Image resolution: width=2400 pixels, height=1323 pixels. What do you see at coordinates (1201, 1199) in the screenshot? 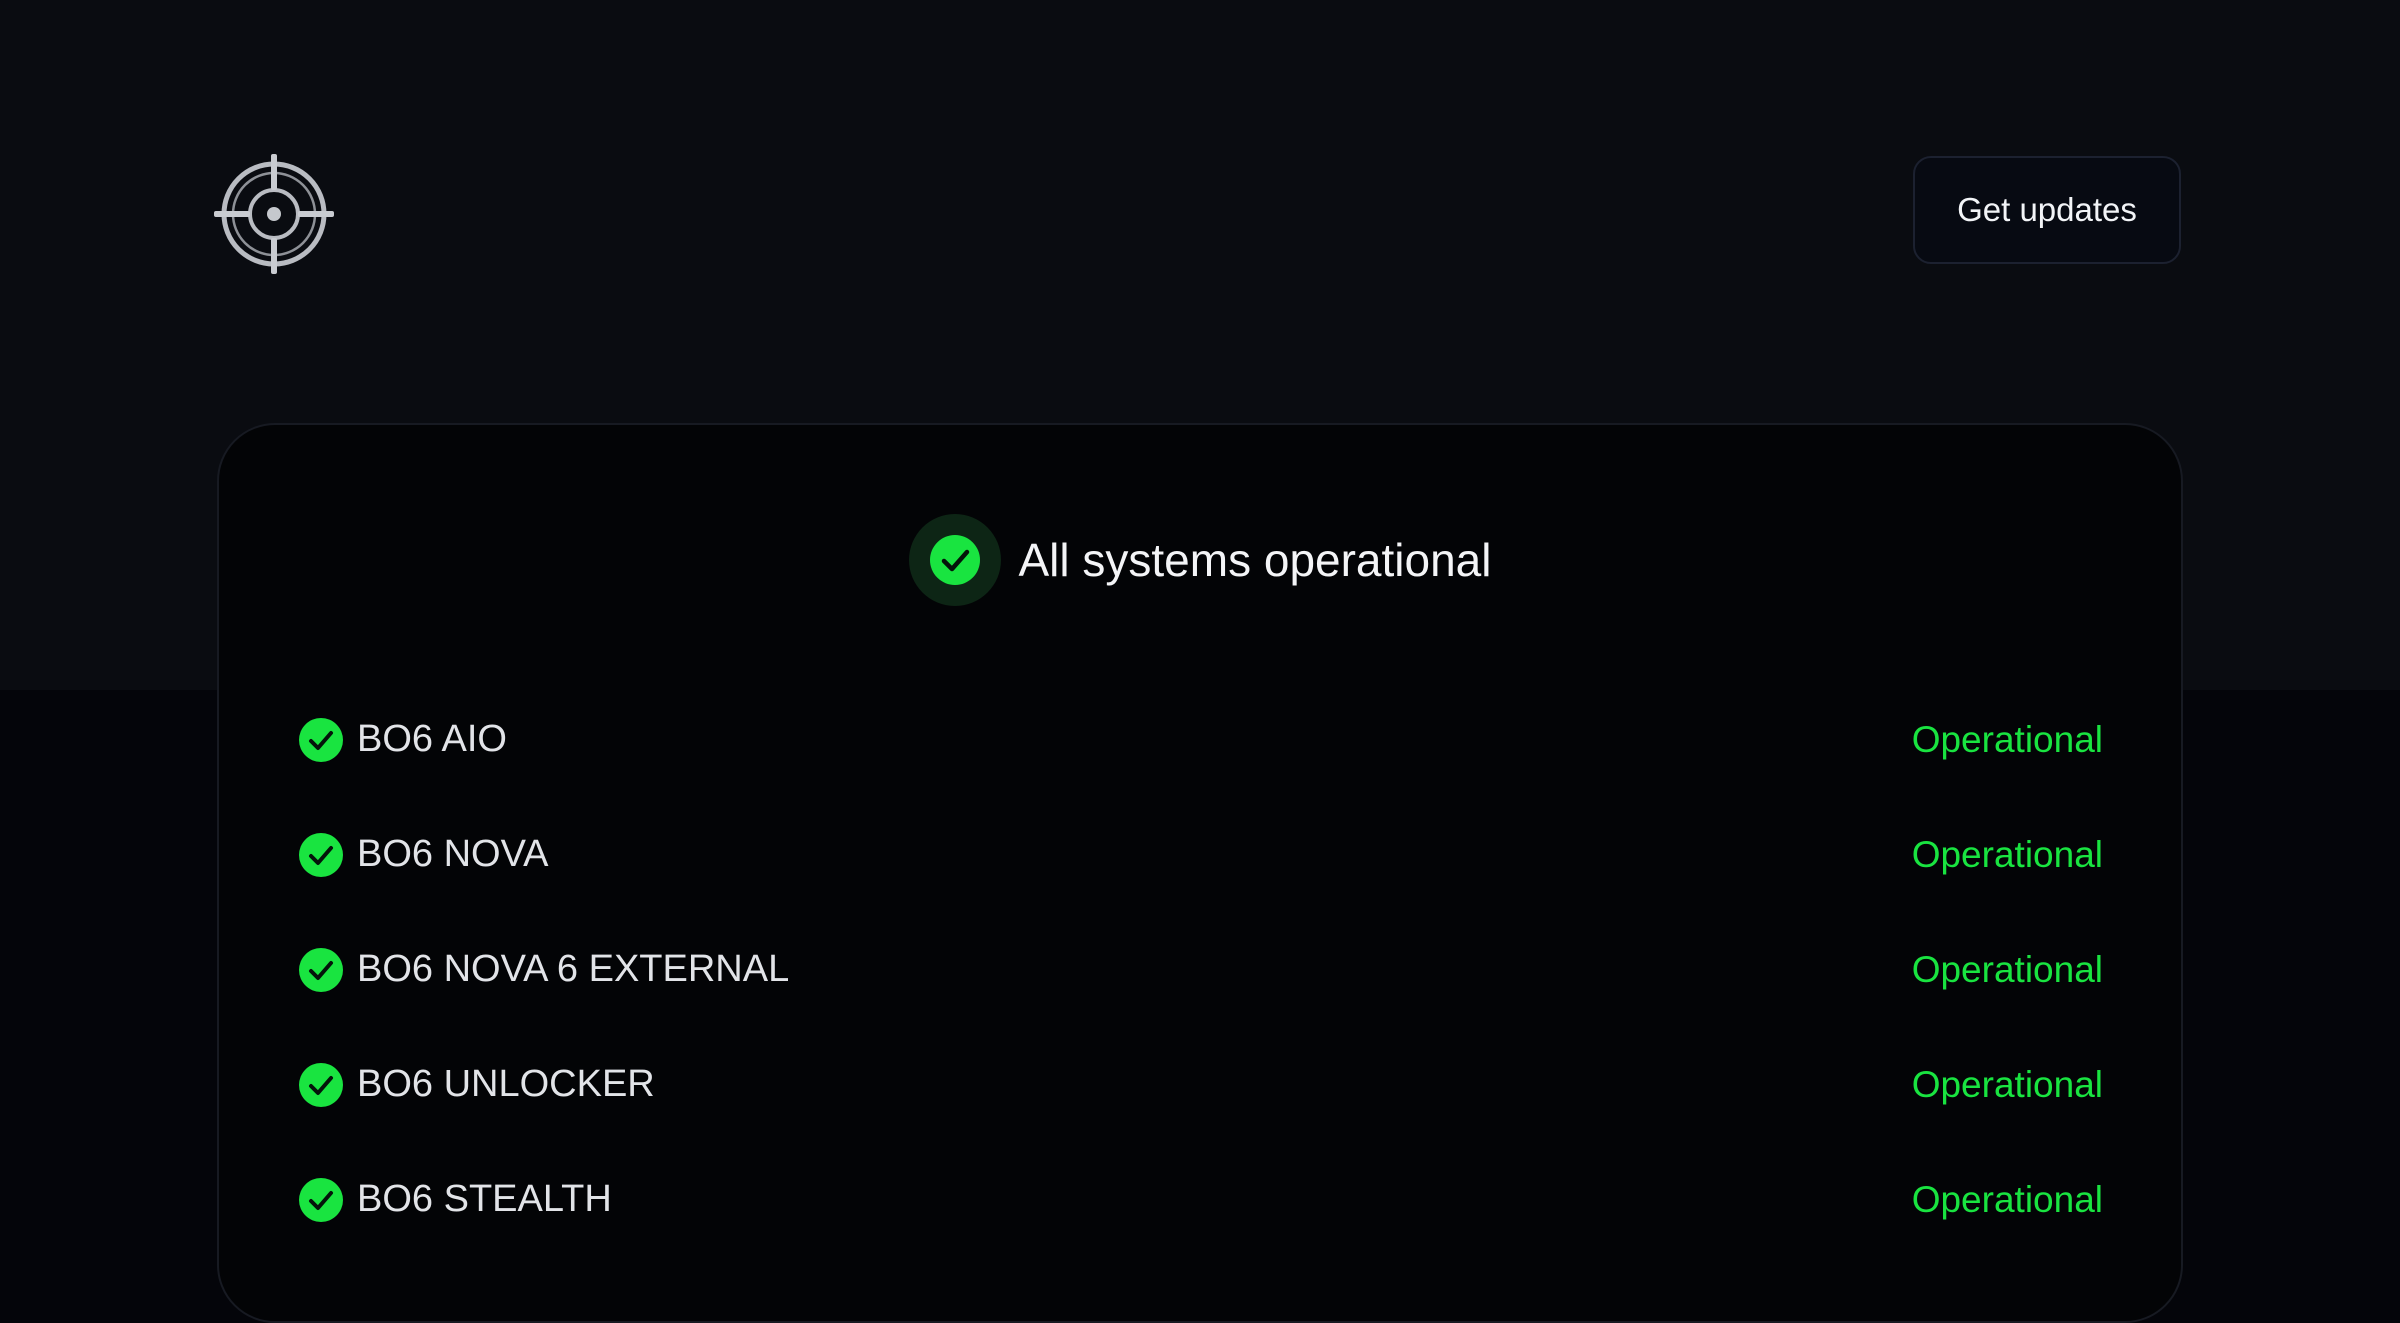
I see `service-row: BO6 STEALTH Operational` at bounding box center [1201, 1199].